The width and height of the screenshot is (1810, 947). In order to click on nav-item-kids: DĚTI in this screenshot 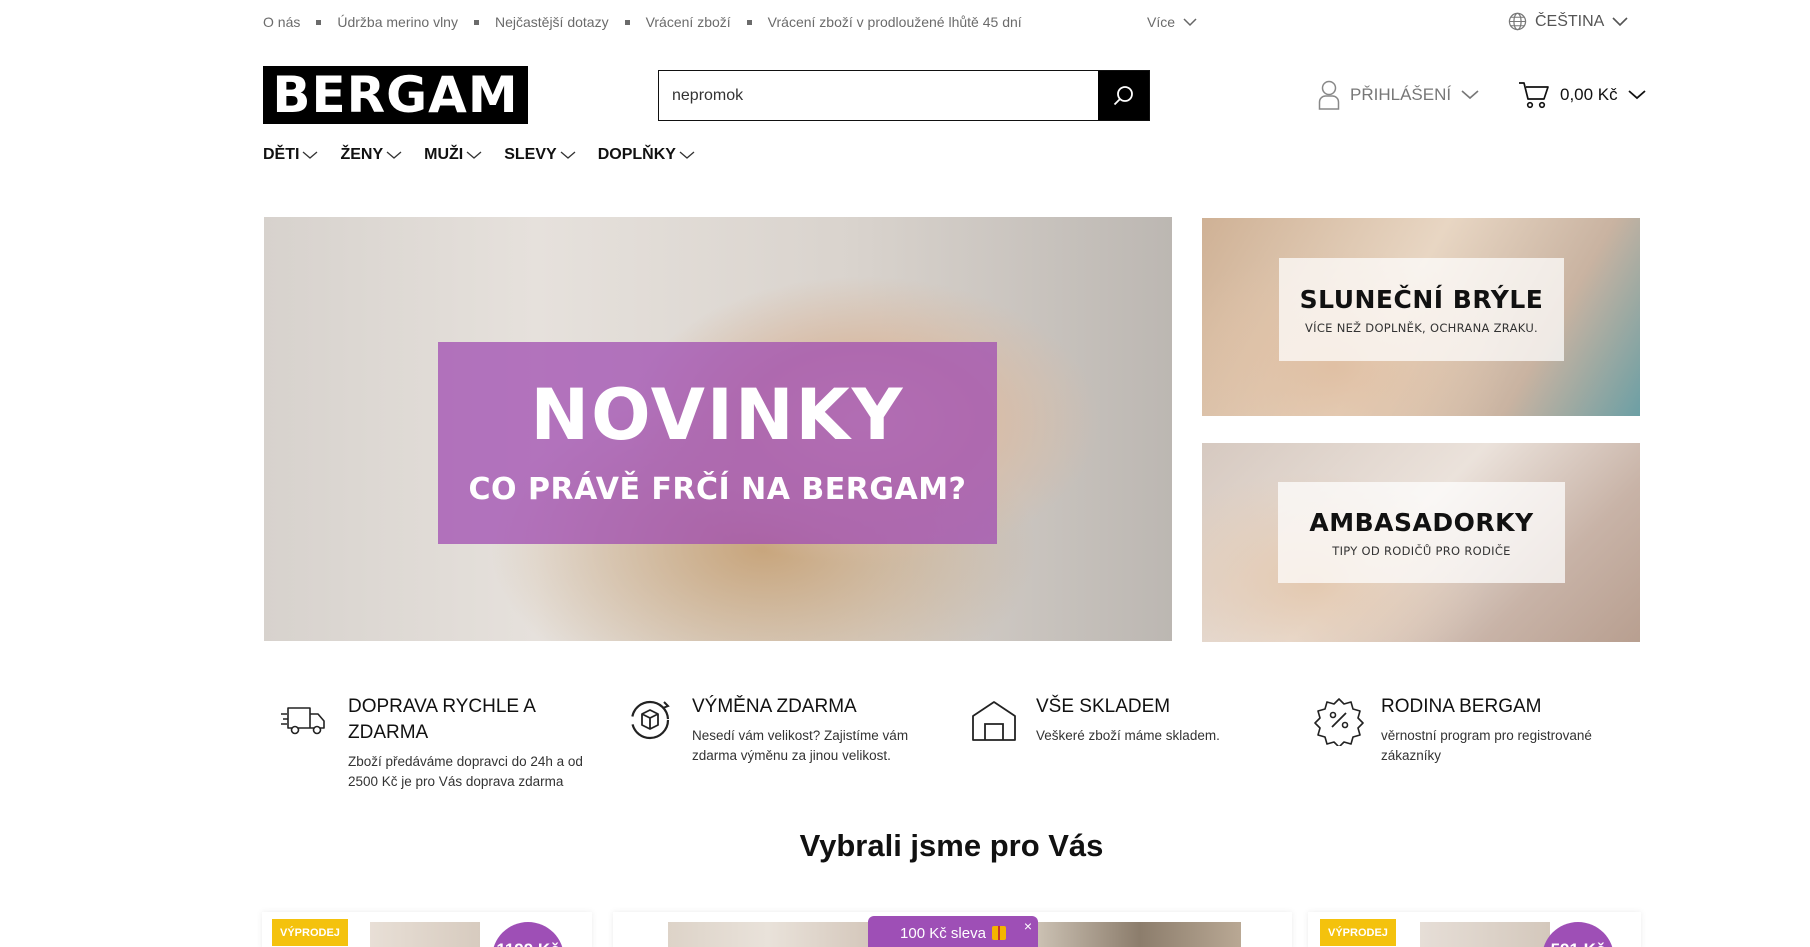, I will do `click(290, 155)`.